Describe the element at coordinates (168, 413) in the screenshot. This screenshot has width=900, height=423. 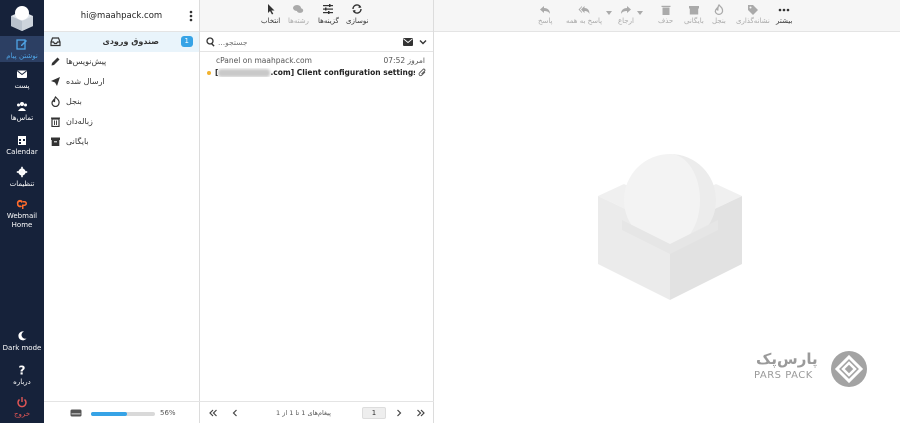
I see `quota-percent: 56%` at that location.